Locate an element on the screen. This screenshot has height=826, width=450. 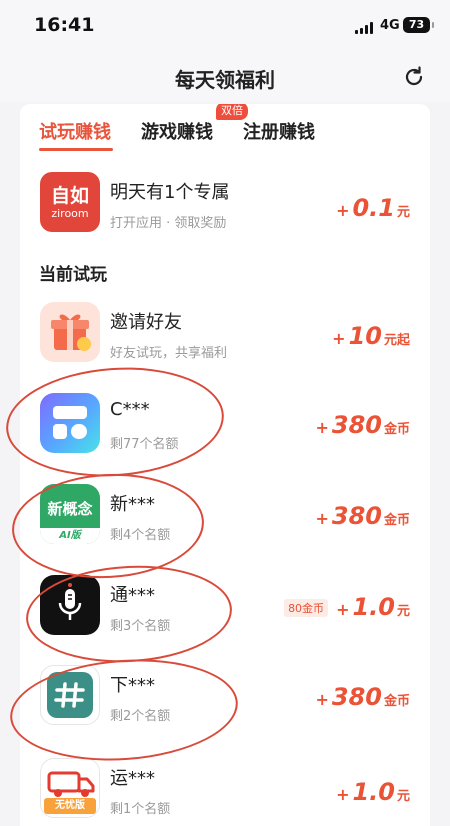
status-time: 16:41 is located at coordinates (64, 25).